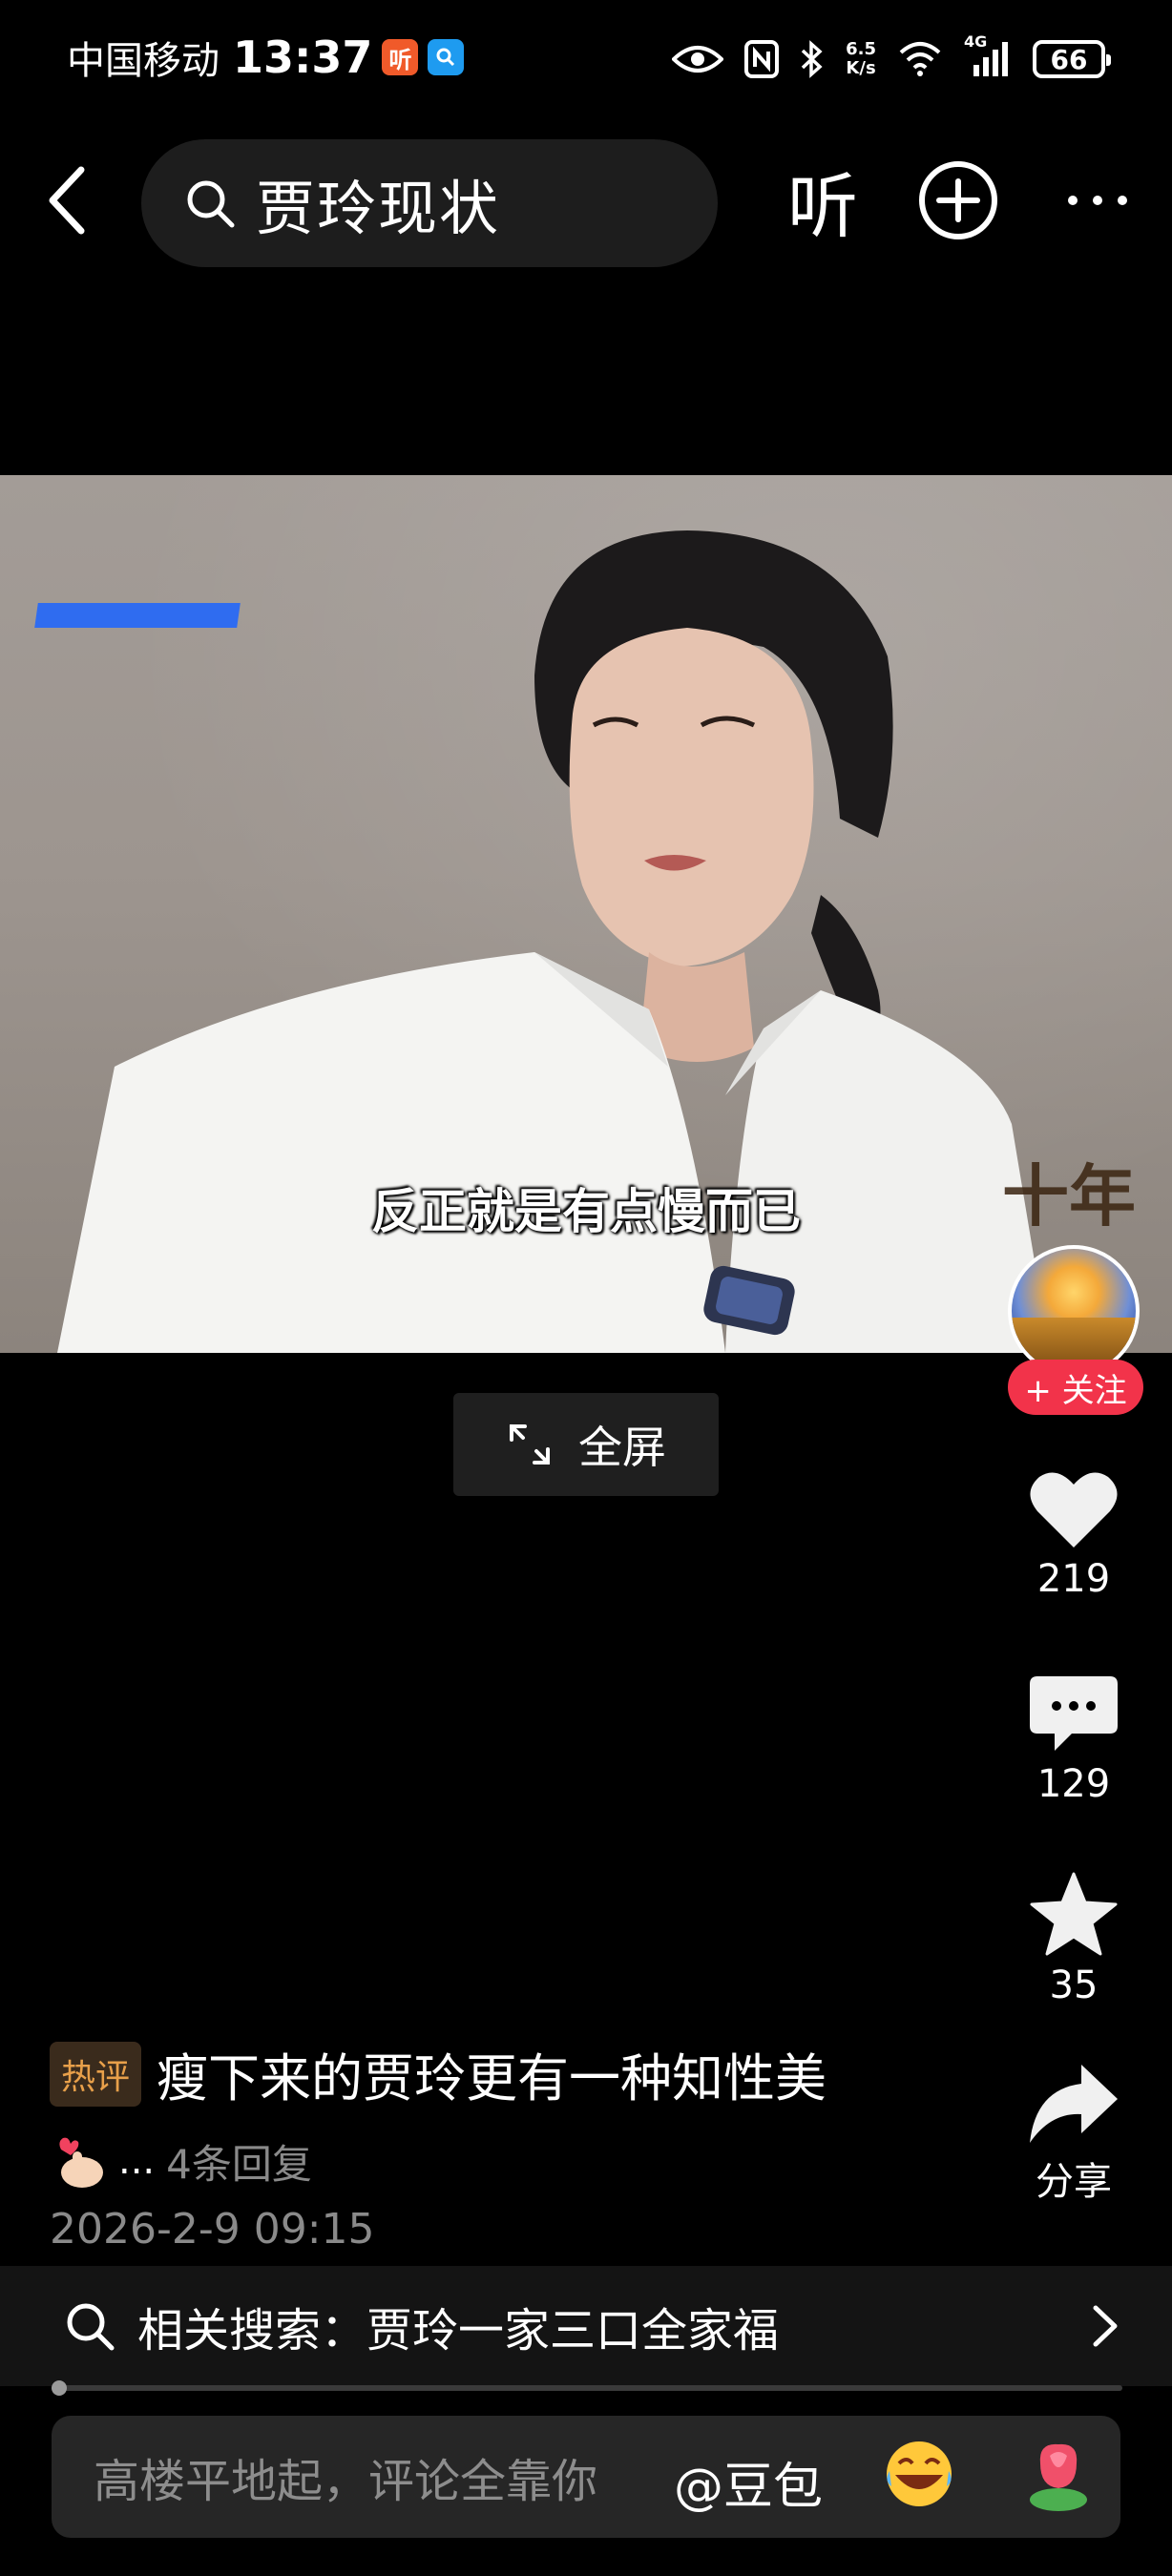  I want to click on add-button, so click(958, 200).